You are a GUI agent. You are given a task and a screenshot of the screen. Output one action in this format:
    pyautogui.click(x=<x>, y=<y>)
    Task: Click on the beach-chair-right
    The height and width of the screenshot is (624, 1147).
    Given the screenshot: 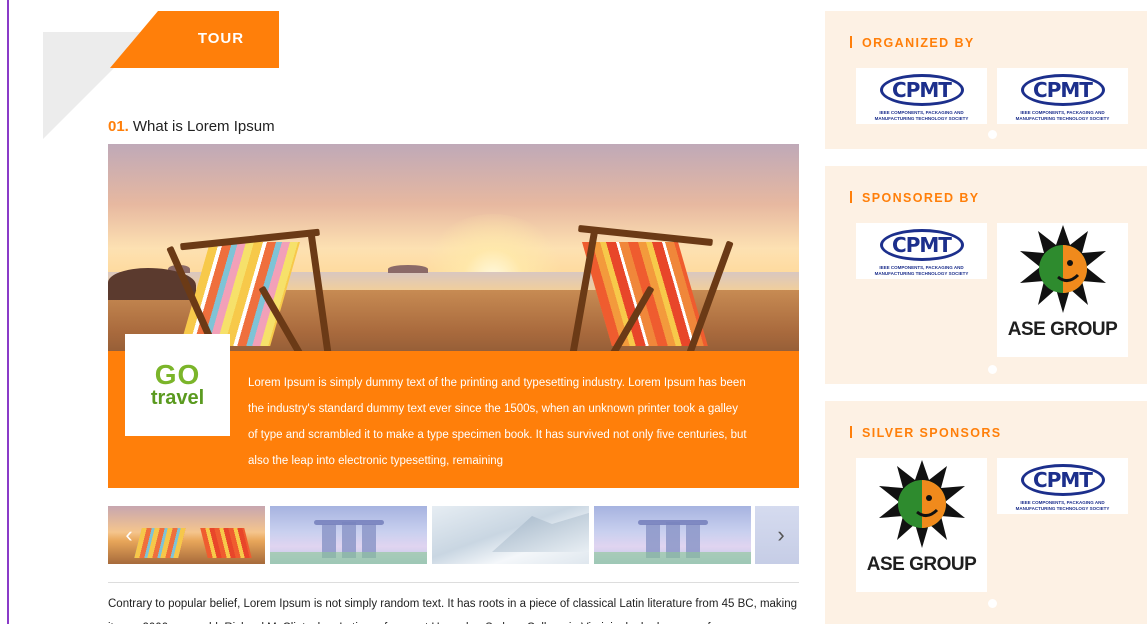 What is the action you would take?
    pyautogui.click(x=631, y=292)
    